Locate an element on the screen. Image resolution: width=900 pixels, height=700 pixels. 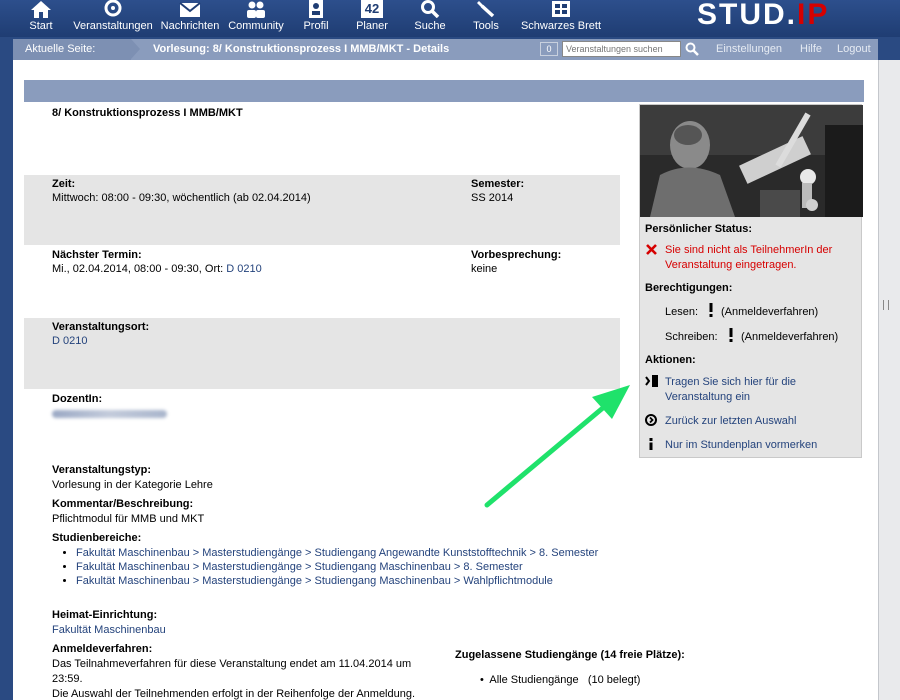
breadcrumb-arrow is located at coordinates (135, 49).